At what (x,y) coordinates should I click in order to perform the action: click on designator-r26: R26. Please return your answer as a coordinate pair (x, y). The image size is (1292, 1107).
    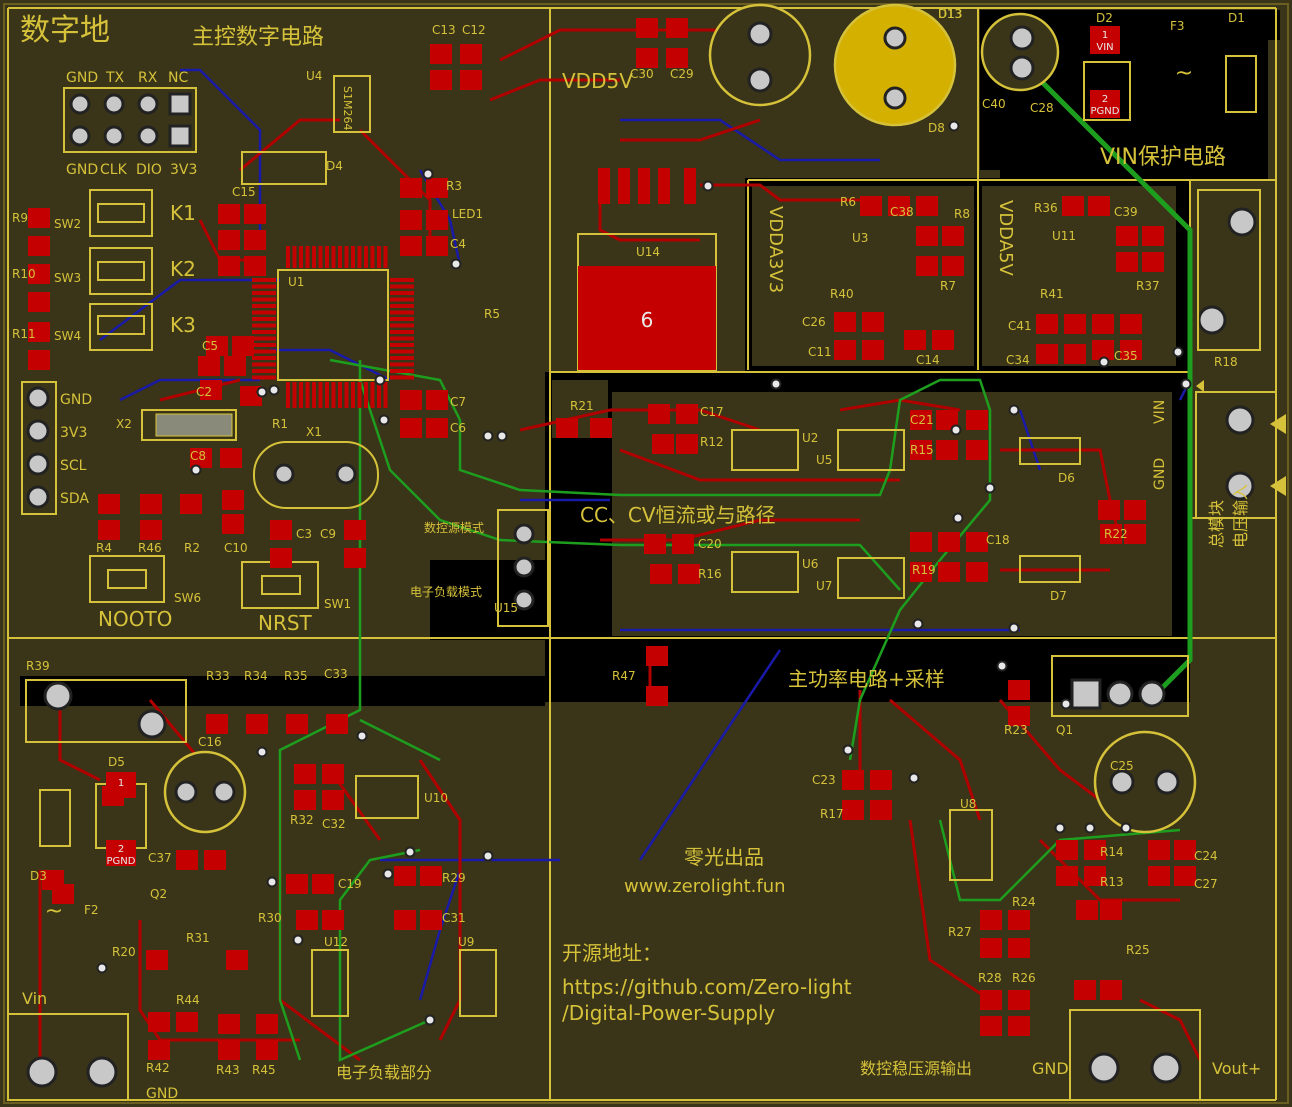
    Looking at the image, I should click on (1024, 978).